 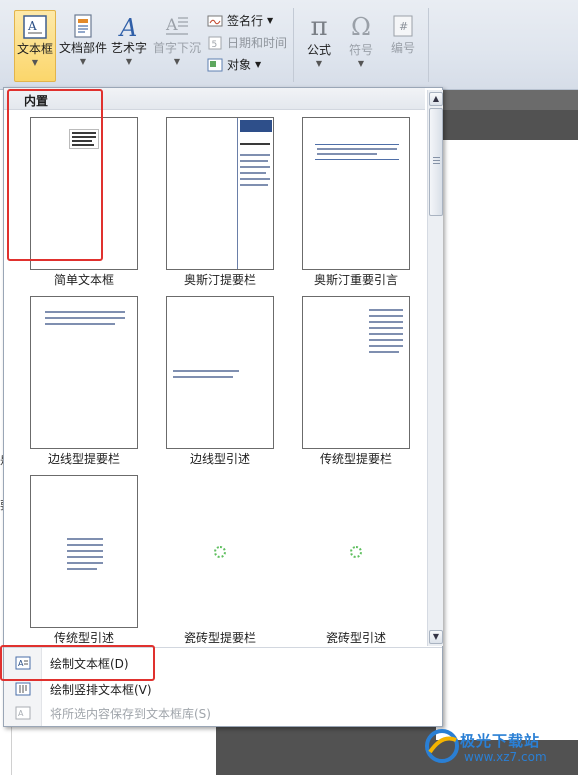 What do you see at coordinates (83, 459) in the screenshot?
I see `gallery-item-label: 边线型提要栏` at bounding box center [83, 459].